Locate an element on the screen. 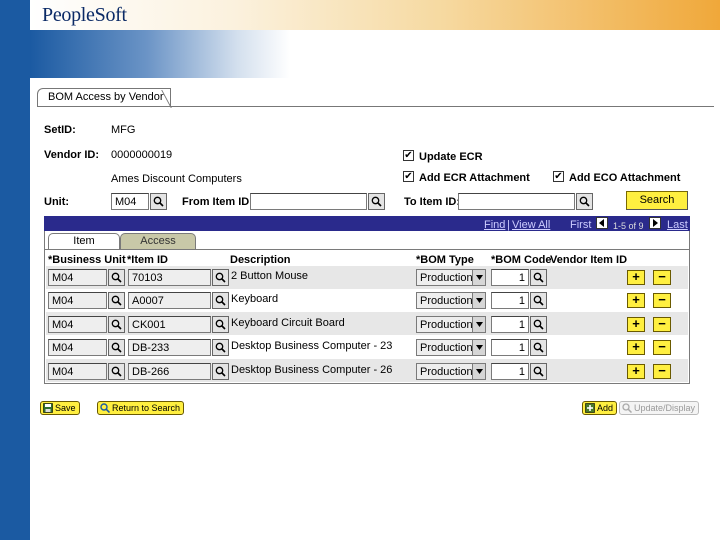 This screenshot has width=720, height=540. brand-top-band is located at coordinates (375, 15).